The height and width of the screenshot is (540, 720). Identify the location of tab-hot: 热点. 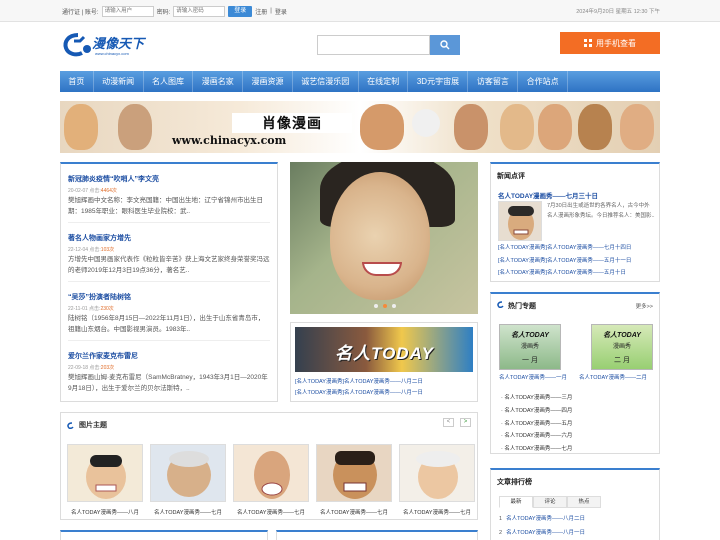
(584, 502).